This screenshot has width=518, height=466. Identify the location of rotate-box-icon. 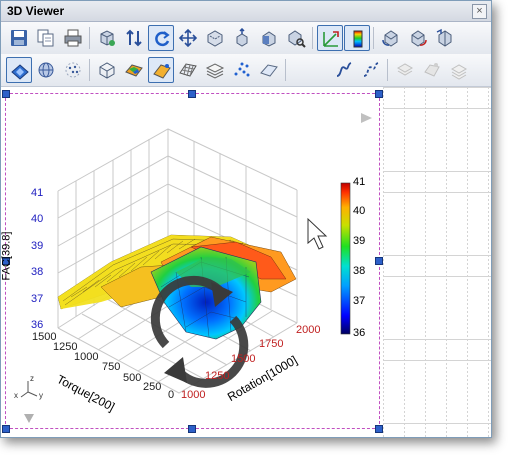
(107, 38).